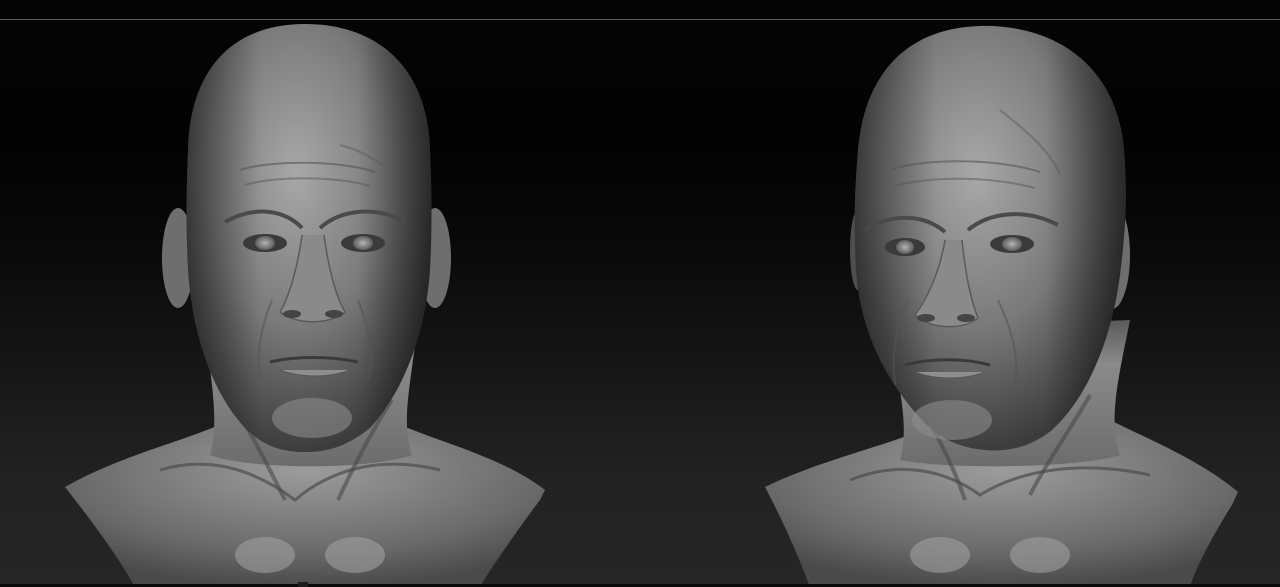 This screenshot has width=1280, height=587. Describe the element at coordinates (303, 584) in the screenshot. I see `scroll-marker` at that location.